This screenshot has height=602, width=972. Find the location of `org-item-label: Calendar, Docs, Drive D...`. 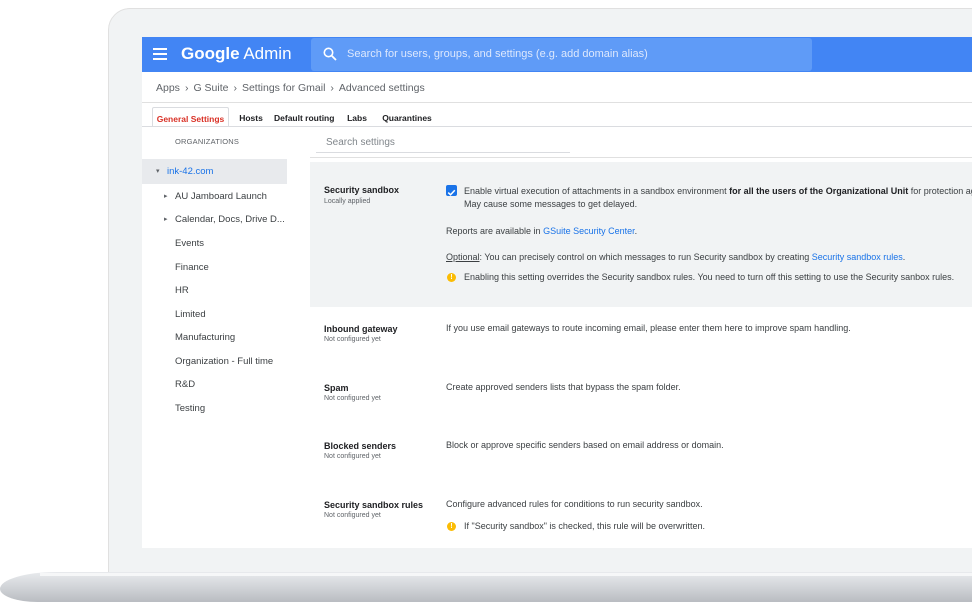

org-item-label: Calendar, Docs, Drive D... is located at coordinates (230, 219).